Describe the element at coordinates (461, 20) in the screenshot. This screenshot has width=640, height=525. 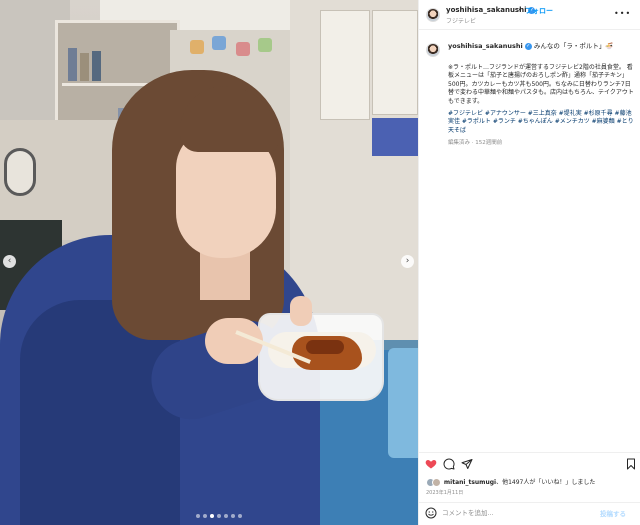
I see `post-location: フジテレビ` at that location.